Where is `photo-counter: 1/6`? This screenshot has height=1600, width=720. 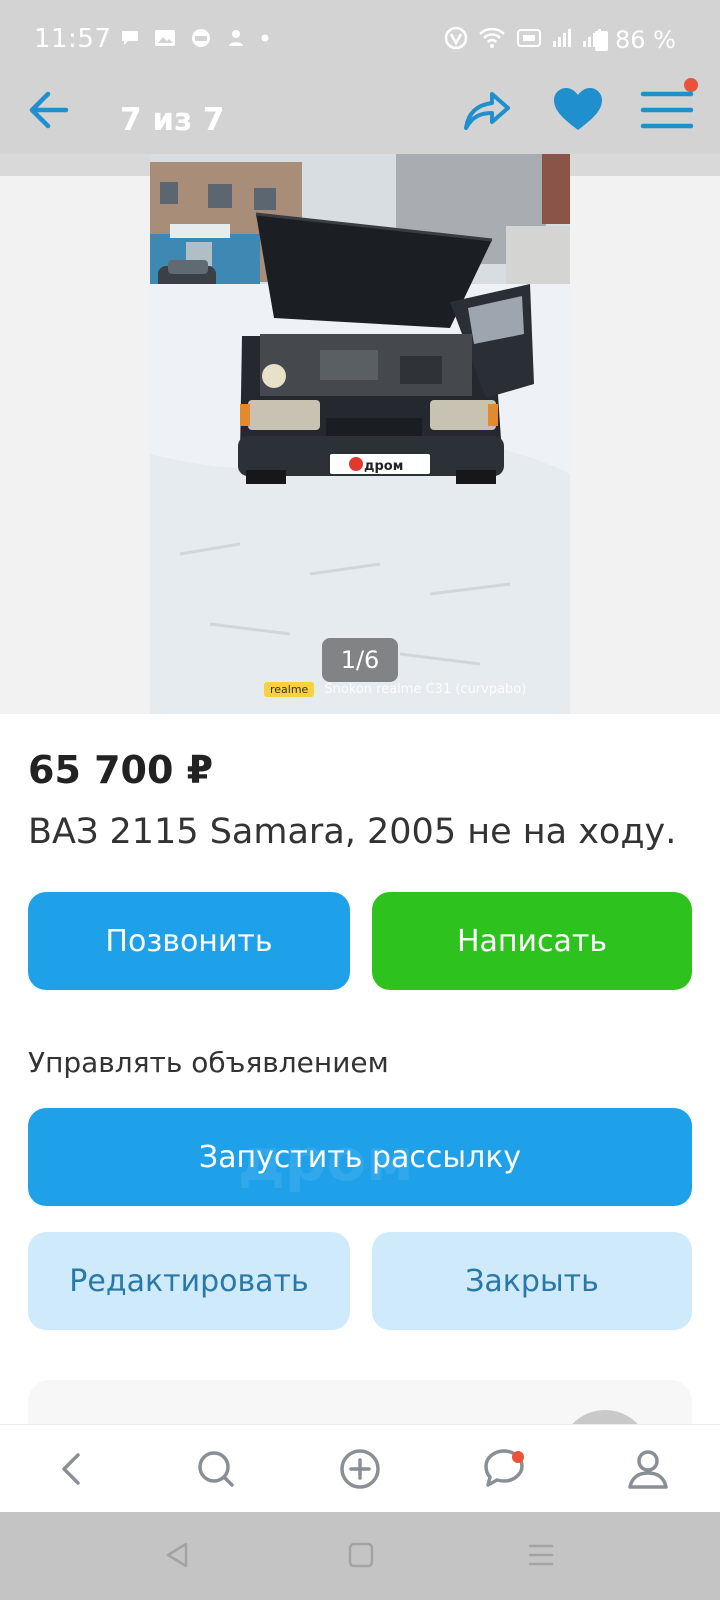 photo-counter: 1/6 is located at coordinates (360, 660).